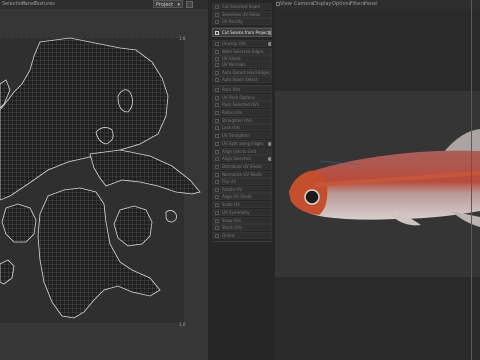 The image size is (480, 360). What do you see at coordinates (237, 120) in the screenshot?
I see `tool-label: Straighten UVs` at bounding box center [237, 120].